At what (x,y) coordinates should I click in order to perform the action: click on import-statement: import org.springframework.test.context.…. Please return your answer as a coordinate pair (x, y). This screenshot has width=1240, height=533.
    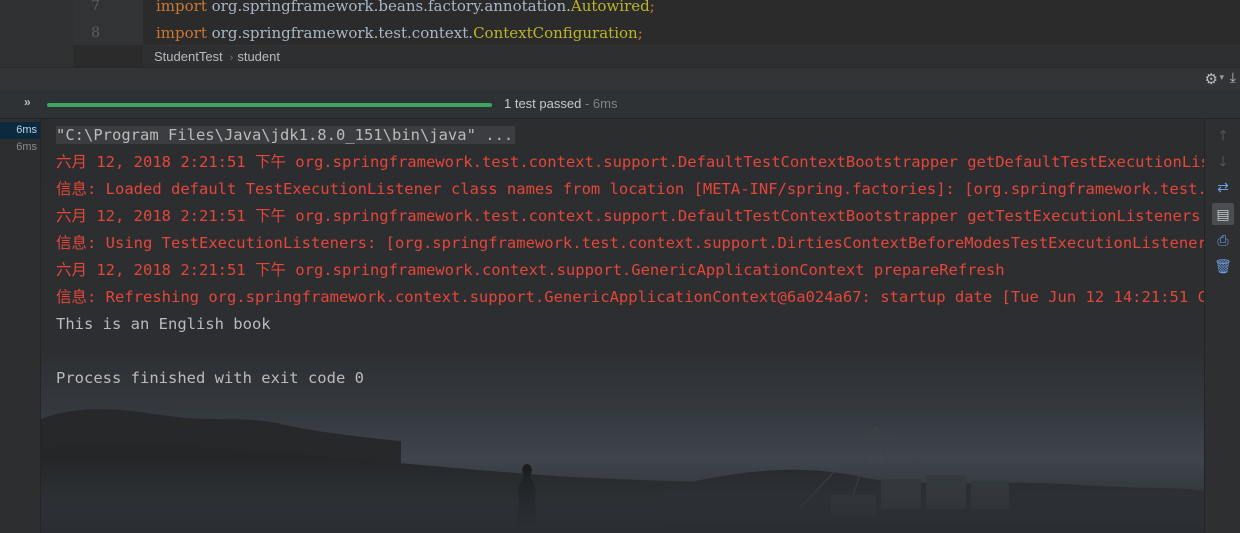
    Looking at the image, I should click on (399, 33).